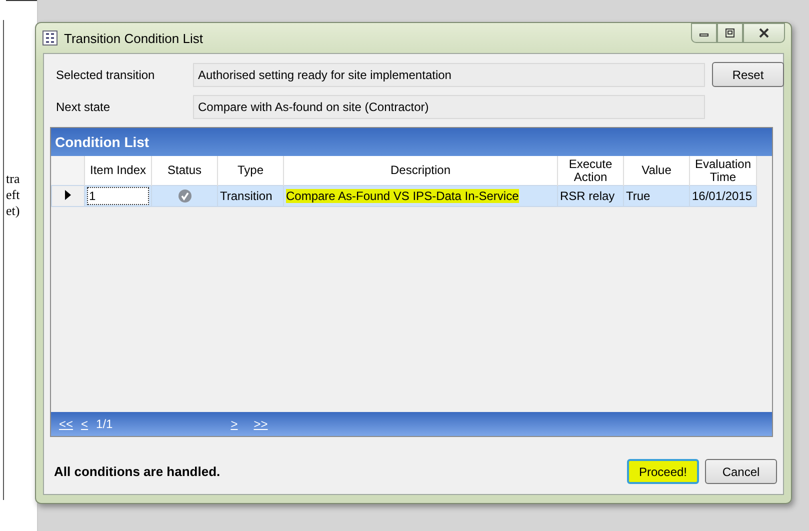 Image resolution: width=809 pixels, height=531 pixels. I want to click on status-message: All conditions are handled., so click(137, 471).